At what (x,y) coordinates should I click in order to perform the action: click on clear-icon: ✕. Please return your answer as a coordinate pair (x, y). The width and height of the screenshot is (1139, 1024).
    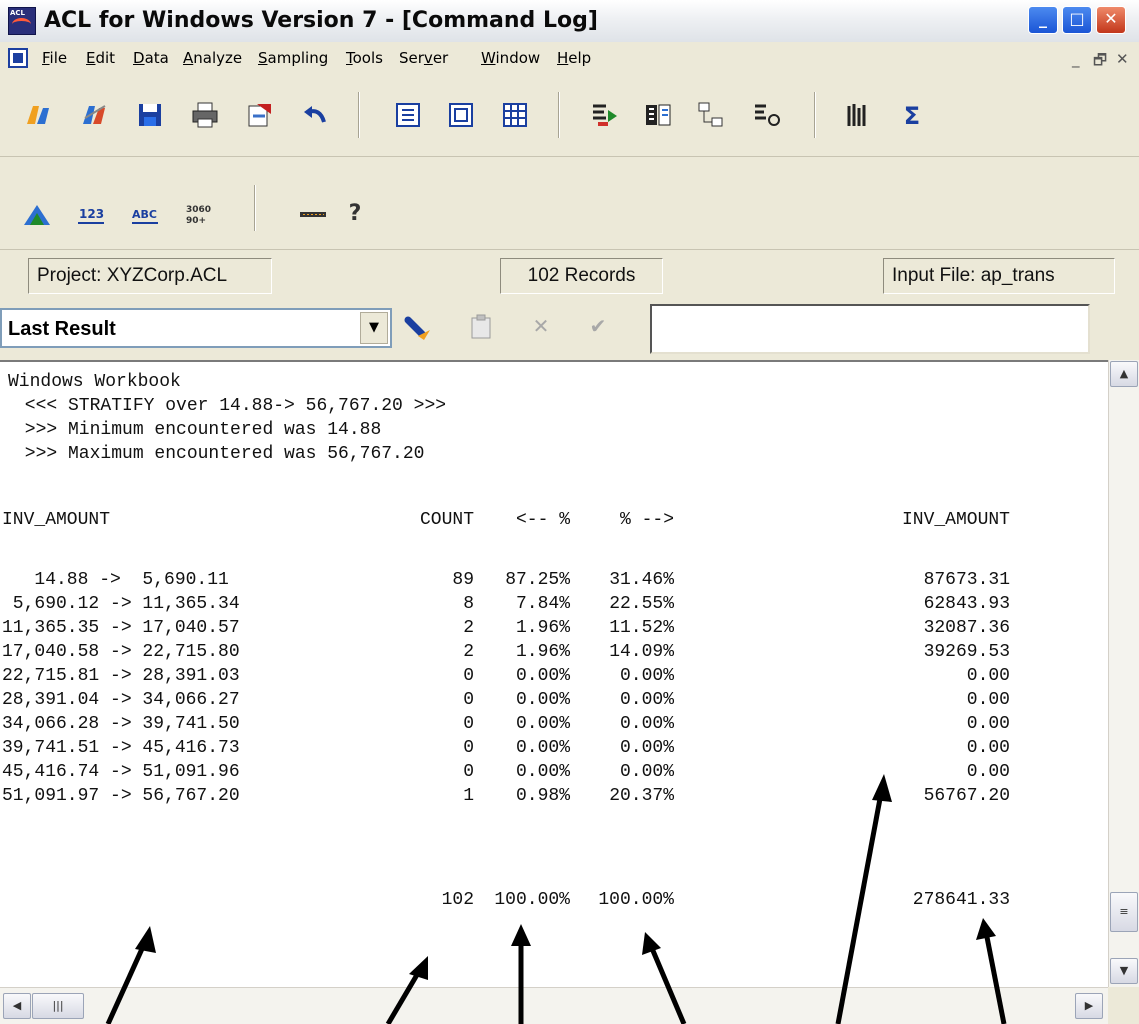
    Looking at the image, I should click on (541, 327).